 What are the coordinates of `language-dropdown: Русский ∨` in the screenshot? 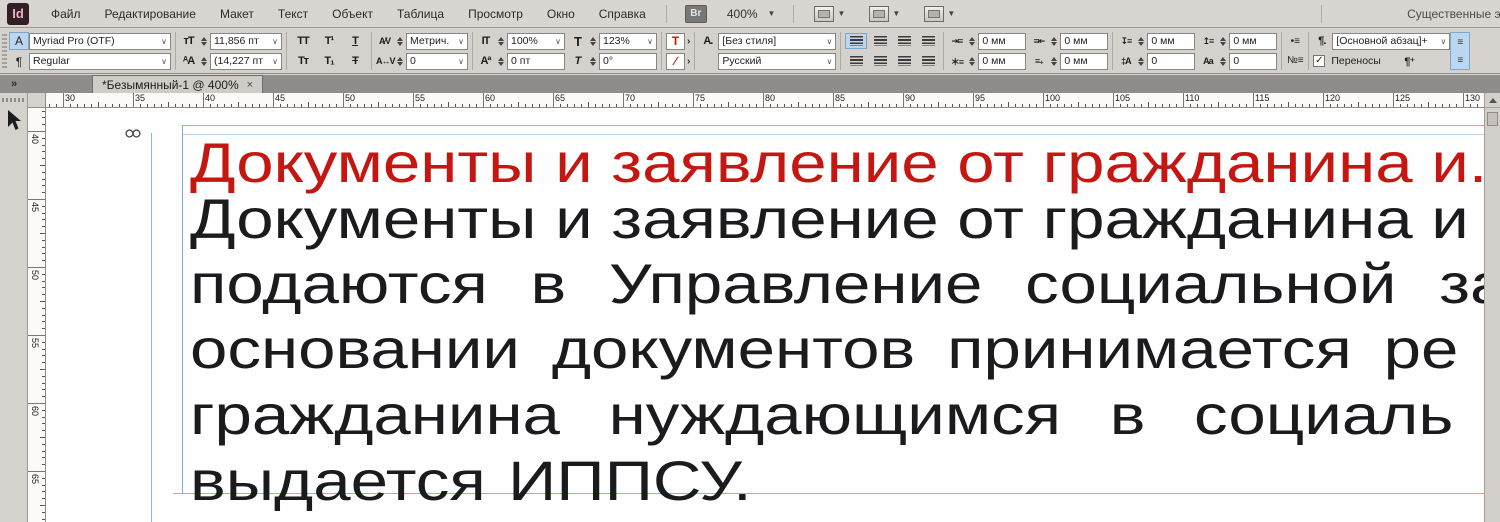 It's located at (777, 61).